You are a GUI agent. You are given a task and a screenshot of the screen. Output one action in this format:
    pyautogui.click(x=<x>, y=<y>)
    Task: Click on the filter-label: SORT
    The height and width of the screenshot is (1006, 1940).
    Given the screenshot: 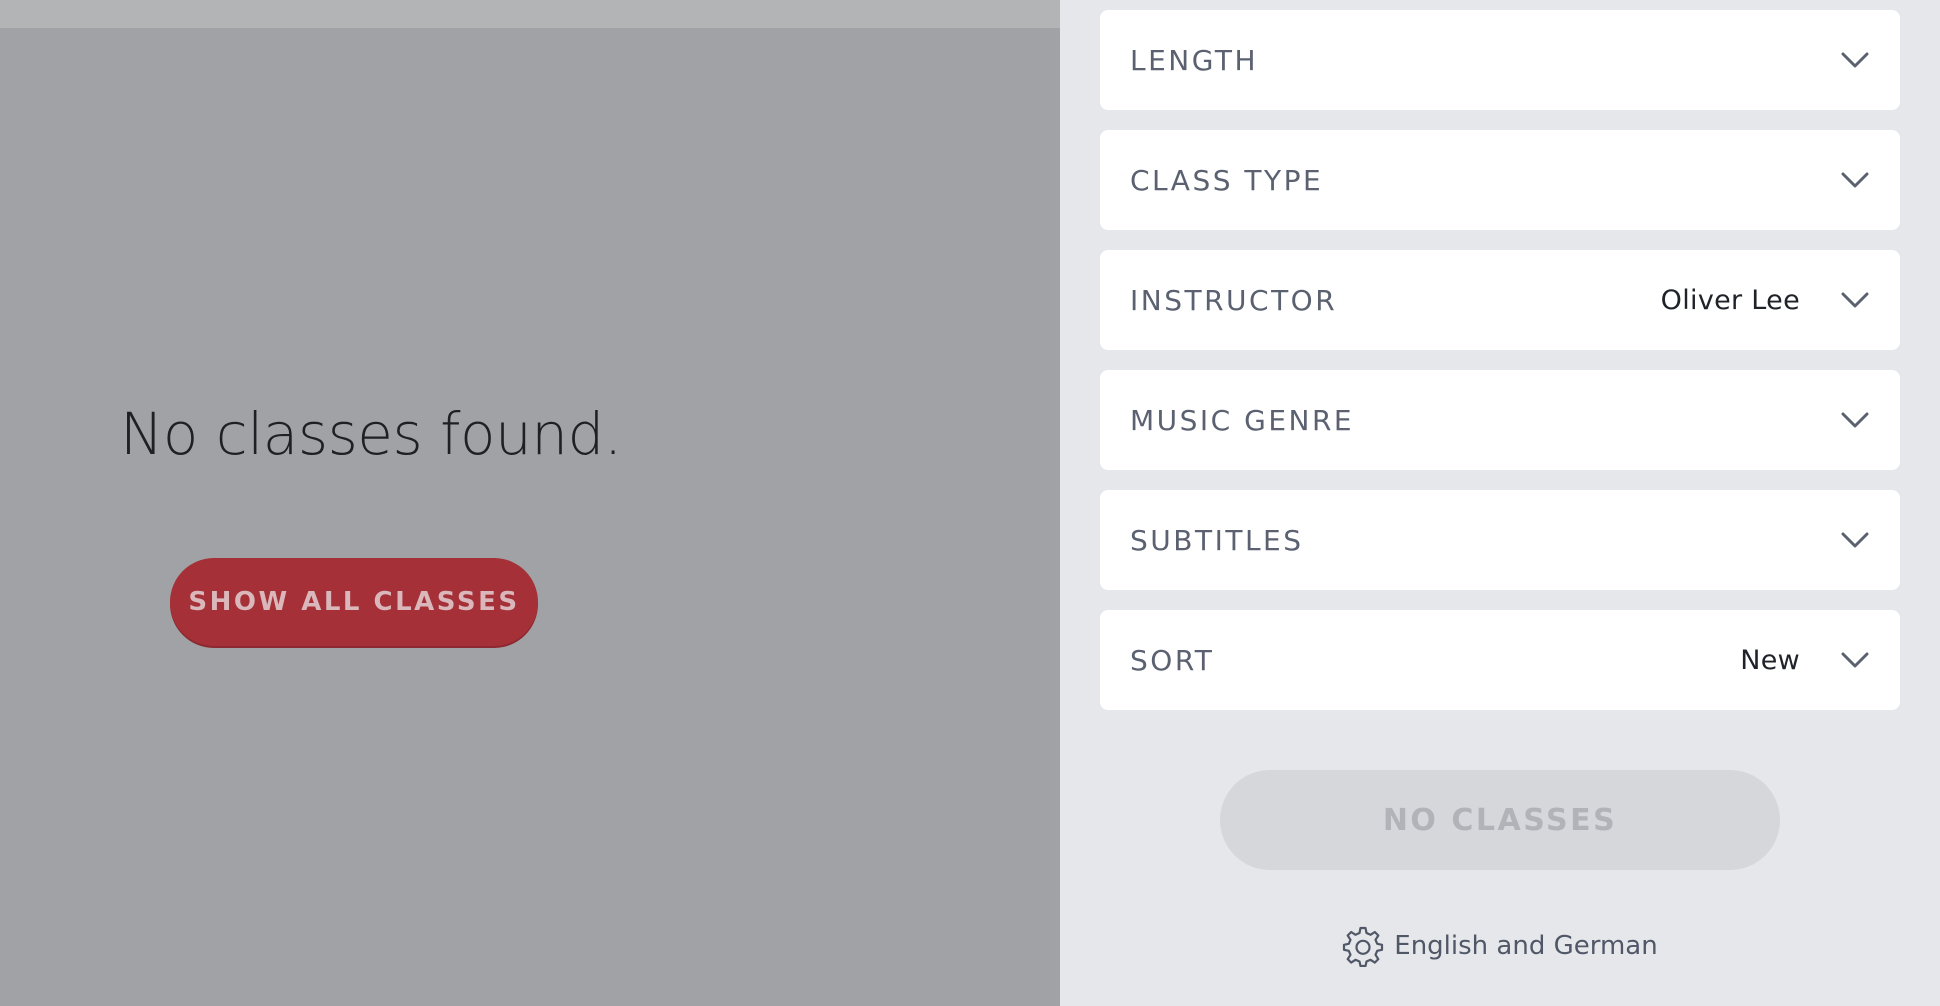 What is the action you would take?
    pyautogui.click(x=1172, y=660)
    